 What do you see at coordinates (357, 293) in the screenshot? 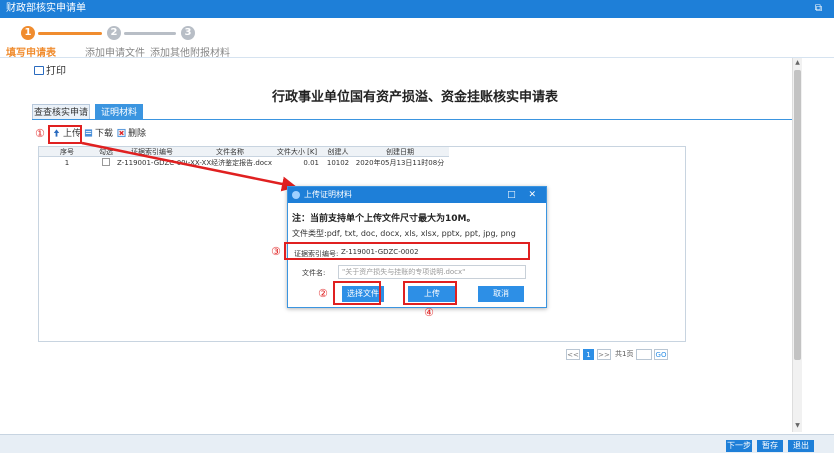
I see `highlight-choose-box` at bounding box center [357, 293].